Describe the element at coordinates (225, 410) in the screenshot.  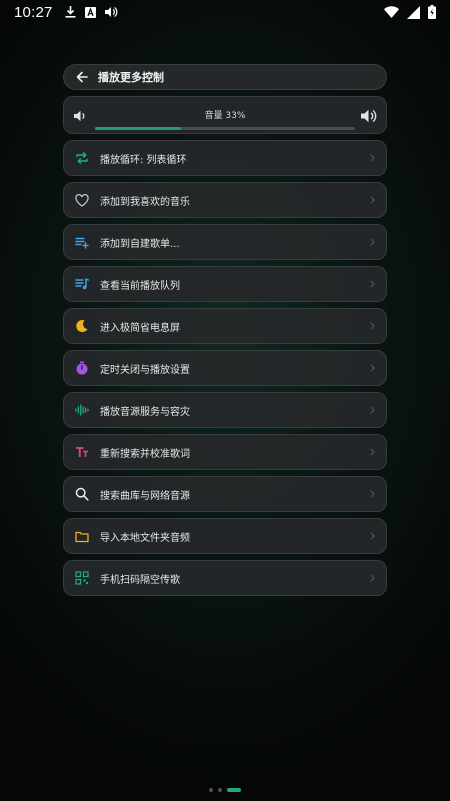
I see `menu-item-source: 播放音源服务与容灾` at that location.